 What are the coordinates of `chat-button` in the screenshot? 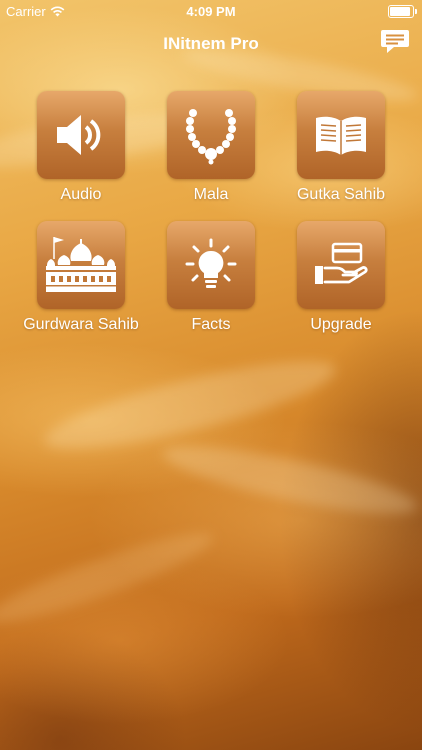 It's located at (395, 42).